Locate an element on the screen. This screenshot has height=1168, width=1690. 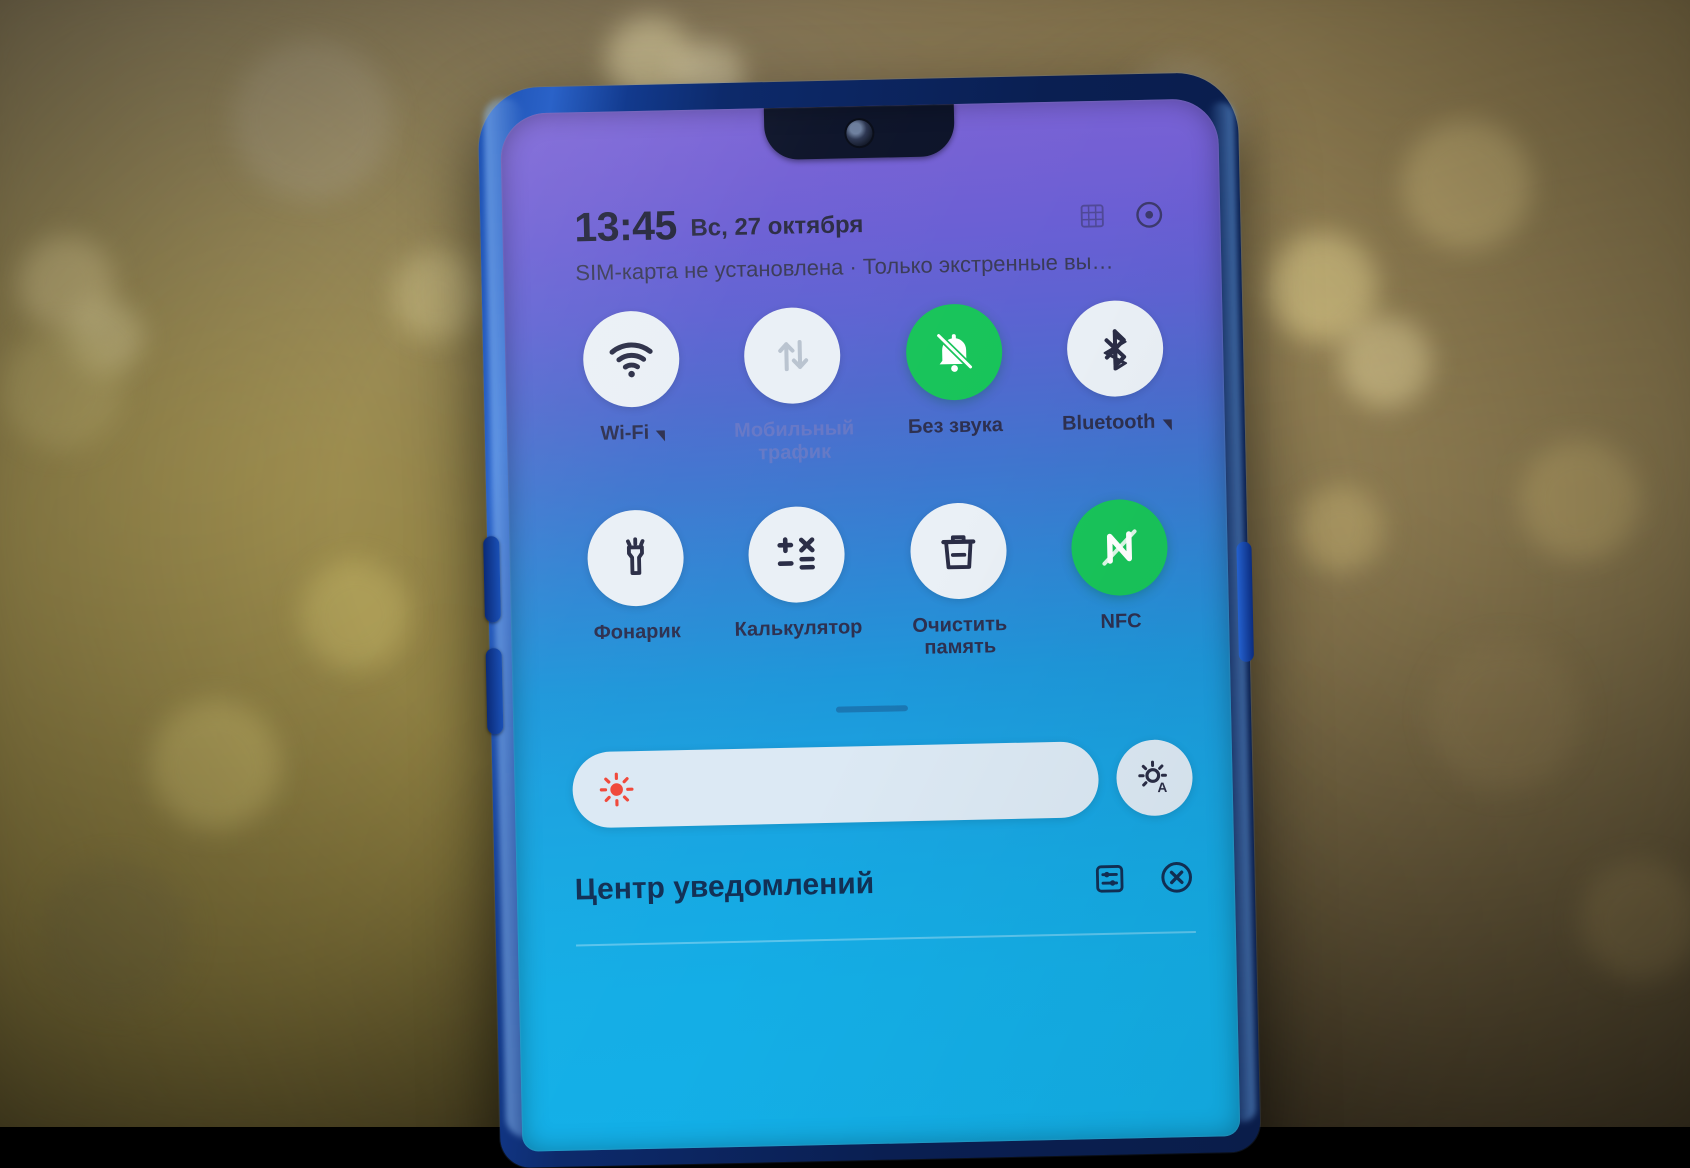
quick-tile-flashlight: Фонарик is located at coordinates (636, 588).